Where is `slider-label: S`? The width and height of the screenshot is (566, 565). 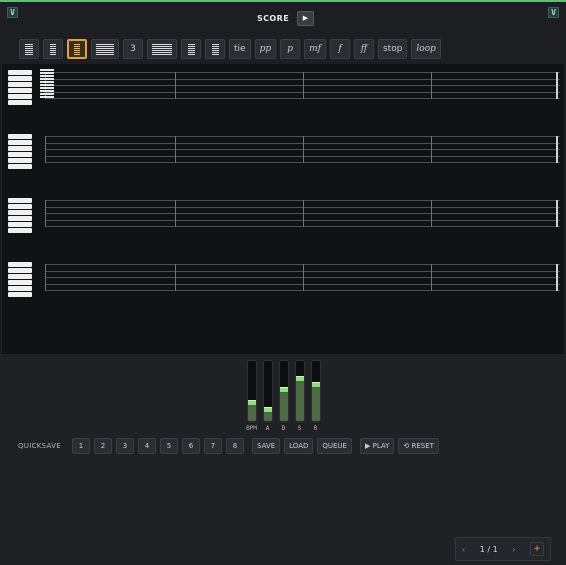 slider-label: S is located at coordinates (299, 428).